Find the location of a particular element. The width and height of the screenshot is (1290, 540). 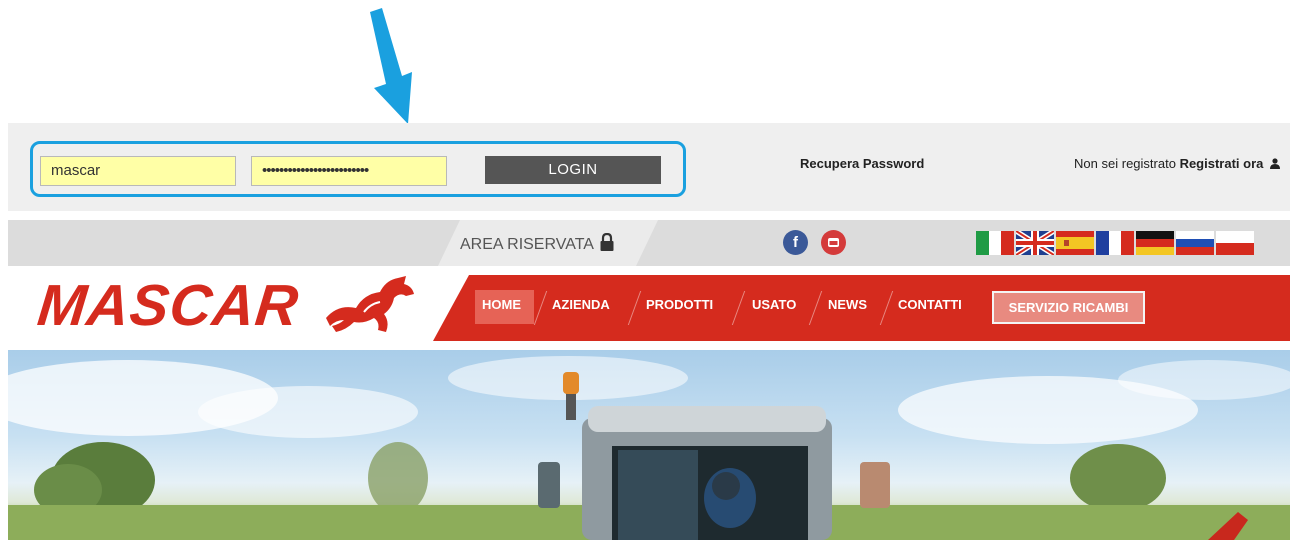

nav-item-usato: USATO is located at coordinates (774, 304).